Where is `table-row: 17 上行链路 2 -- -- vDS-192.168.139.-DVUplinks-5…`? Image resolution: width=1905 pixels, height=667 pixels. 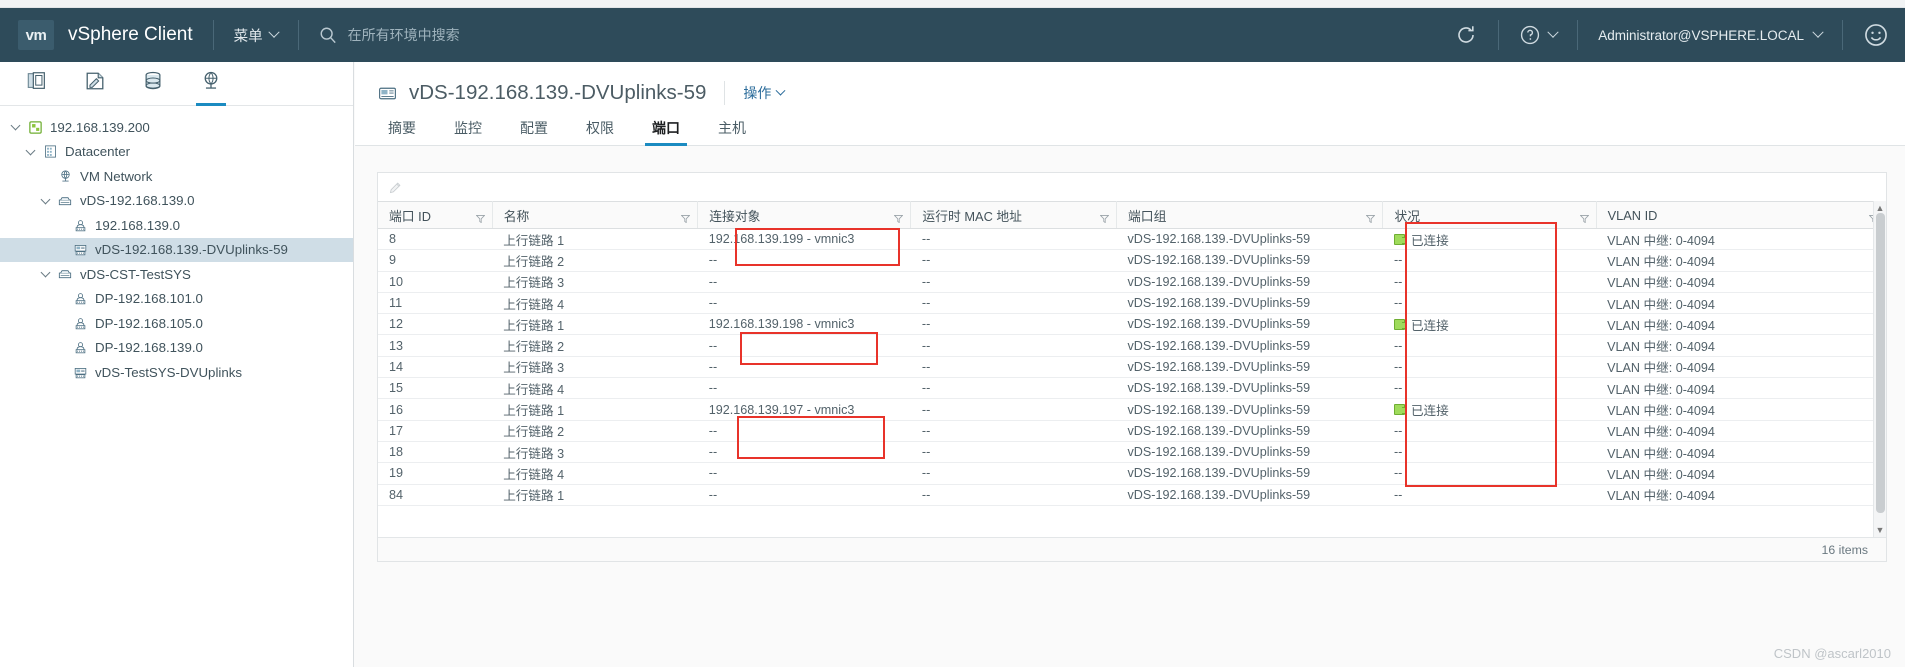 table-row: 17 上行链路 2 -- -- vDS-192.168.139.-DVUplinks-5… is located at coordinates (1132, 431).